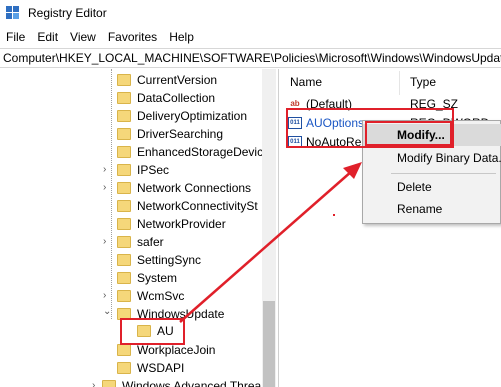 The width and height of the screenshot is (501, 387). What do you see at coordinates (269, 344) in the screenshot?
I see `tree-scrollbar-thumb` at bounding box center [269, 344].